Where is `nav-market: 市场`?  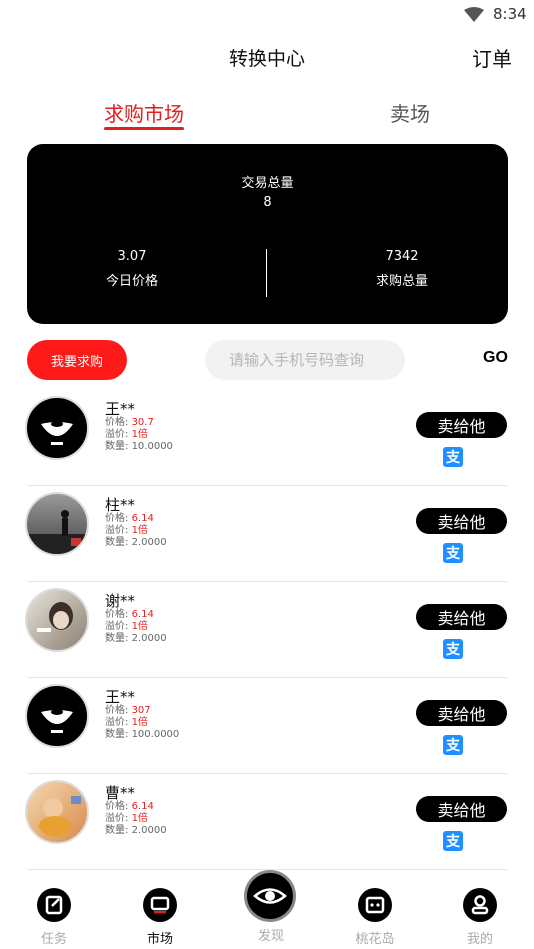 nav-market: 市场 is located at coordinates (160, 917).